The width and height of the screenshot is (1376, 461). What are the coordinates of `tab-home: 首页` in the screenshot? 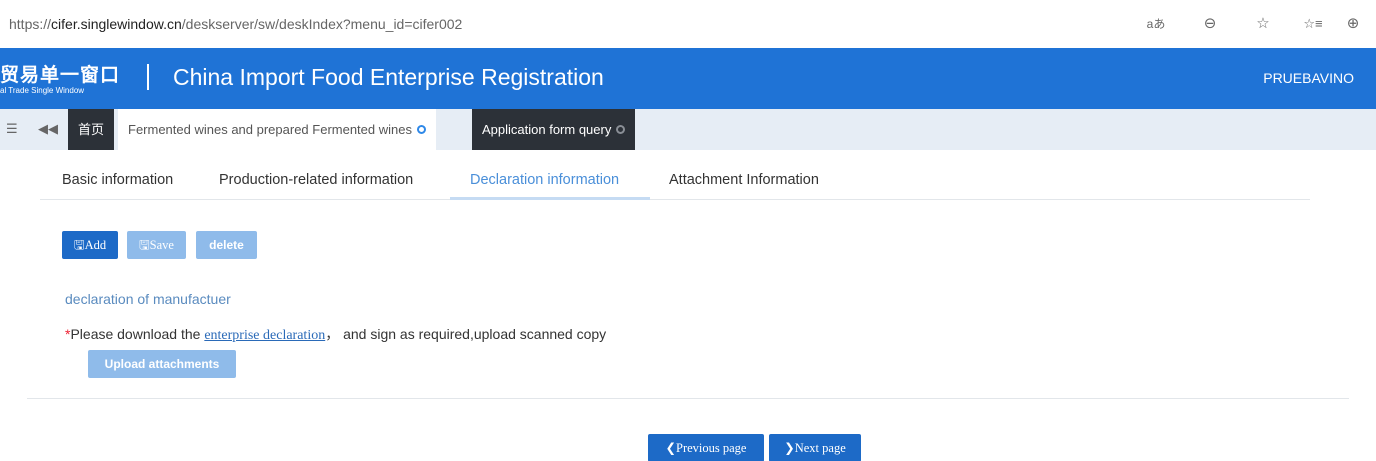 It's located at (91, 129).